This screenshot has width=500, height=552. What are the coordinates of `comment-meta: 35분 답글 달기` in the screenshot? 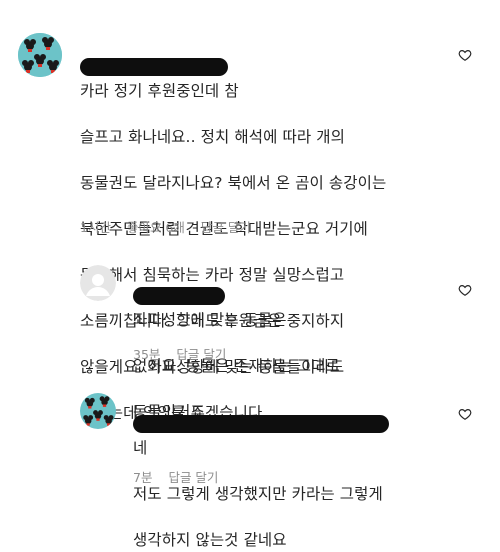 It's located at (179, 353).